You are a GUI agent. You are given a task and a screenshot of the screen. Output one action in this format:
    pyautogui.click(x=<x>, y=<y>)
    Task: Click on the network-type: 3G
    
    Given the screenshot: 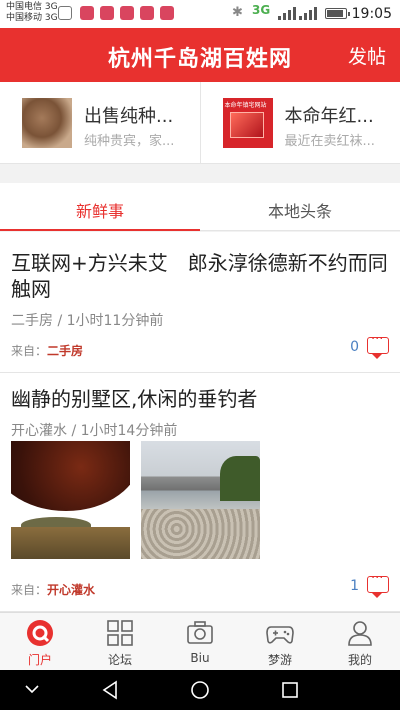 What is the action you would take?
    pyautogui.click(x=261, y=10)
    